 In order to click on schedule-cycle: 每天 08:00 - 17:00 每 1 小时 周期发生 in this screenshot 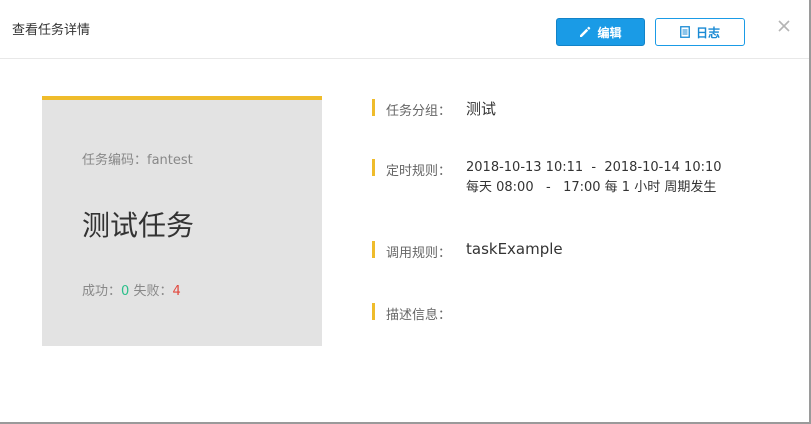, I will do `click(591, 187)`.